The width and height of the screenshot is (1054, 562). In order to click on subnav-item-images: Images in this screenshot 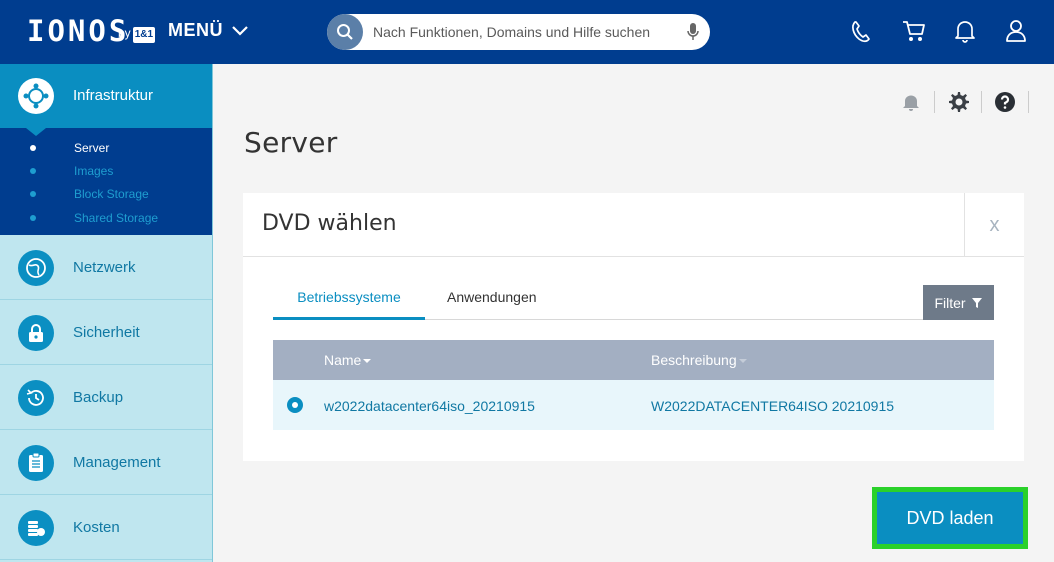, I will do `click(93, 171)`.